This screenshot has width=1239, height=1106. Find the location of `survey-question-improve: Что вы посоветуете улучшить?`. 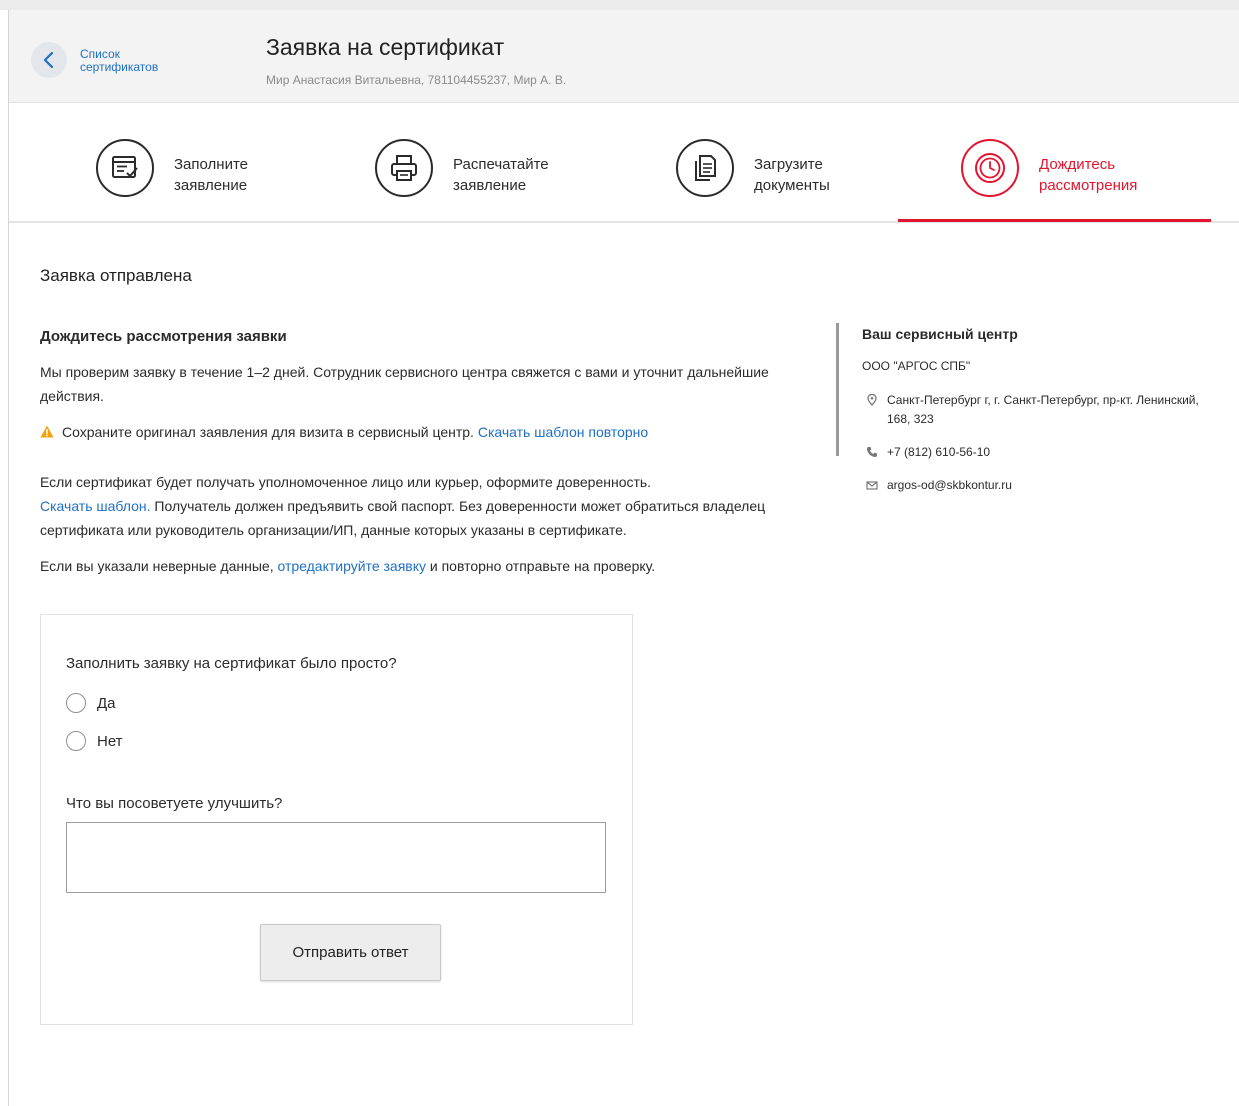

survey-question-improve: Что вы посоветуете улучшить? is located at coordinates (174, 803).